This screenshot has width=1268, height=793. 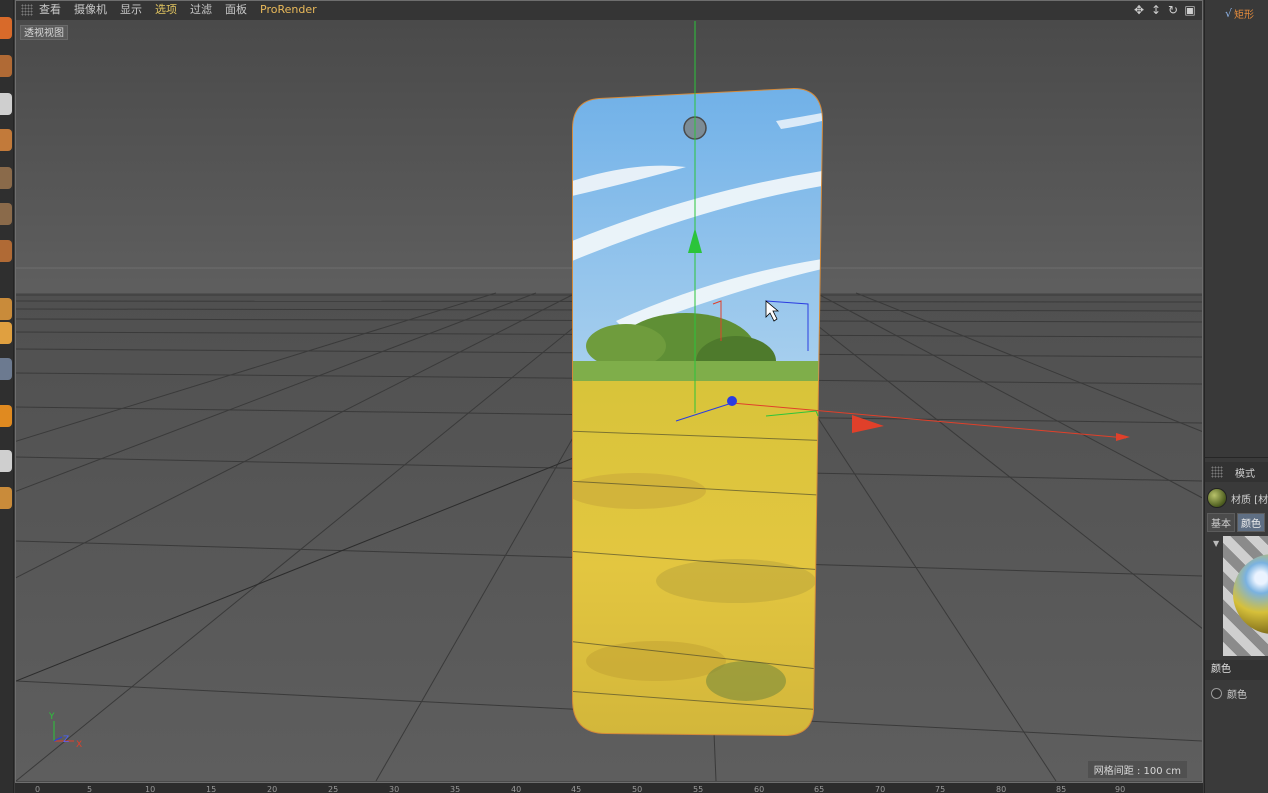 I want to click on mode-menu: 模式, so click(x=1245, y=472).